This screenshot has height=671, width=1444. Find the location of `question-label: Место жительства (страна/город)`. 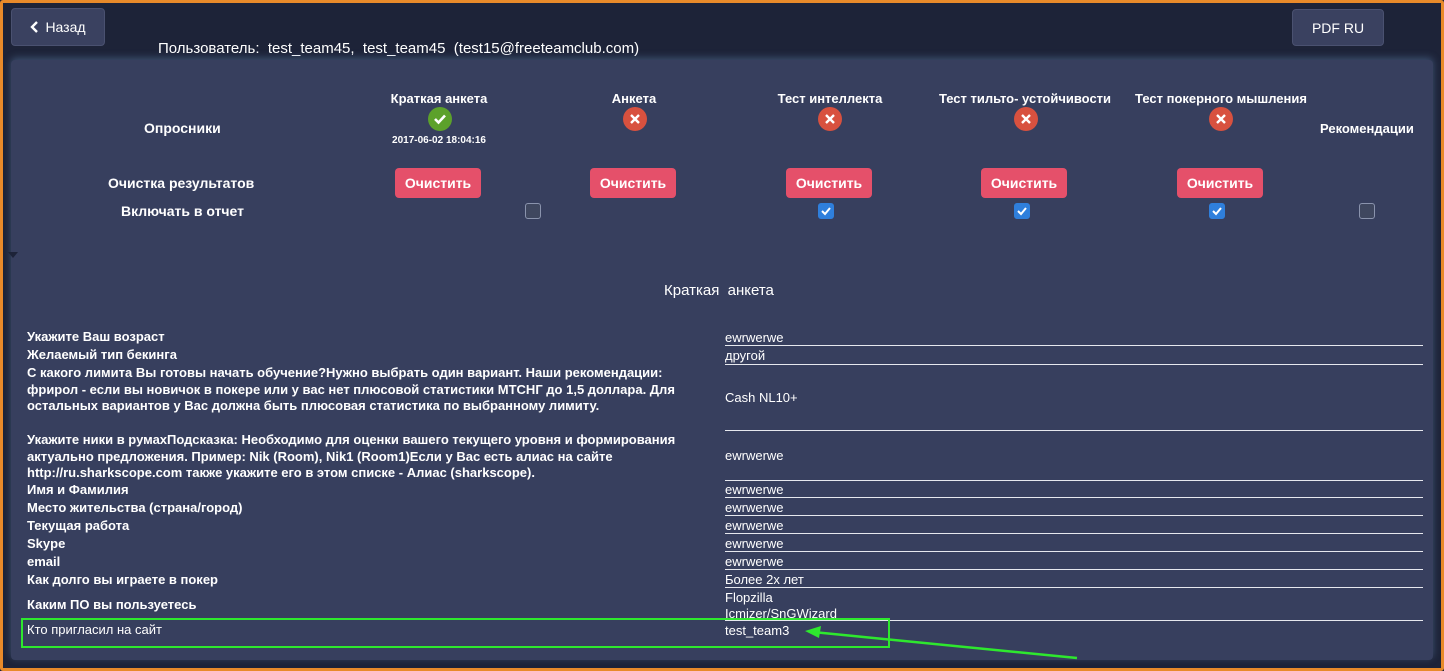

question-label: Место жительства (страна/город) is located at coordinates (135, 507).